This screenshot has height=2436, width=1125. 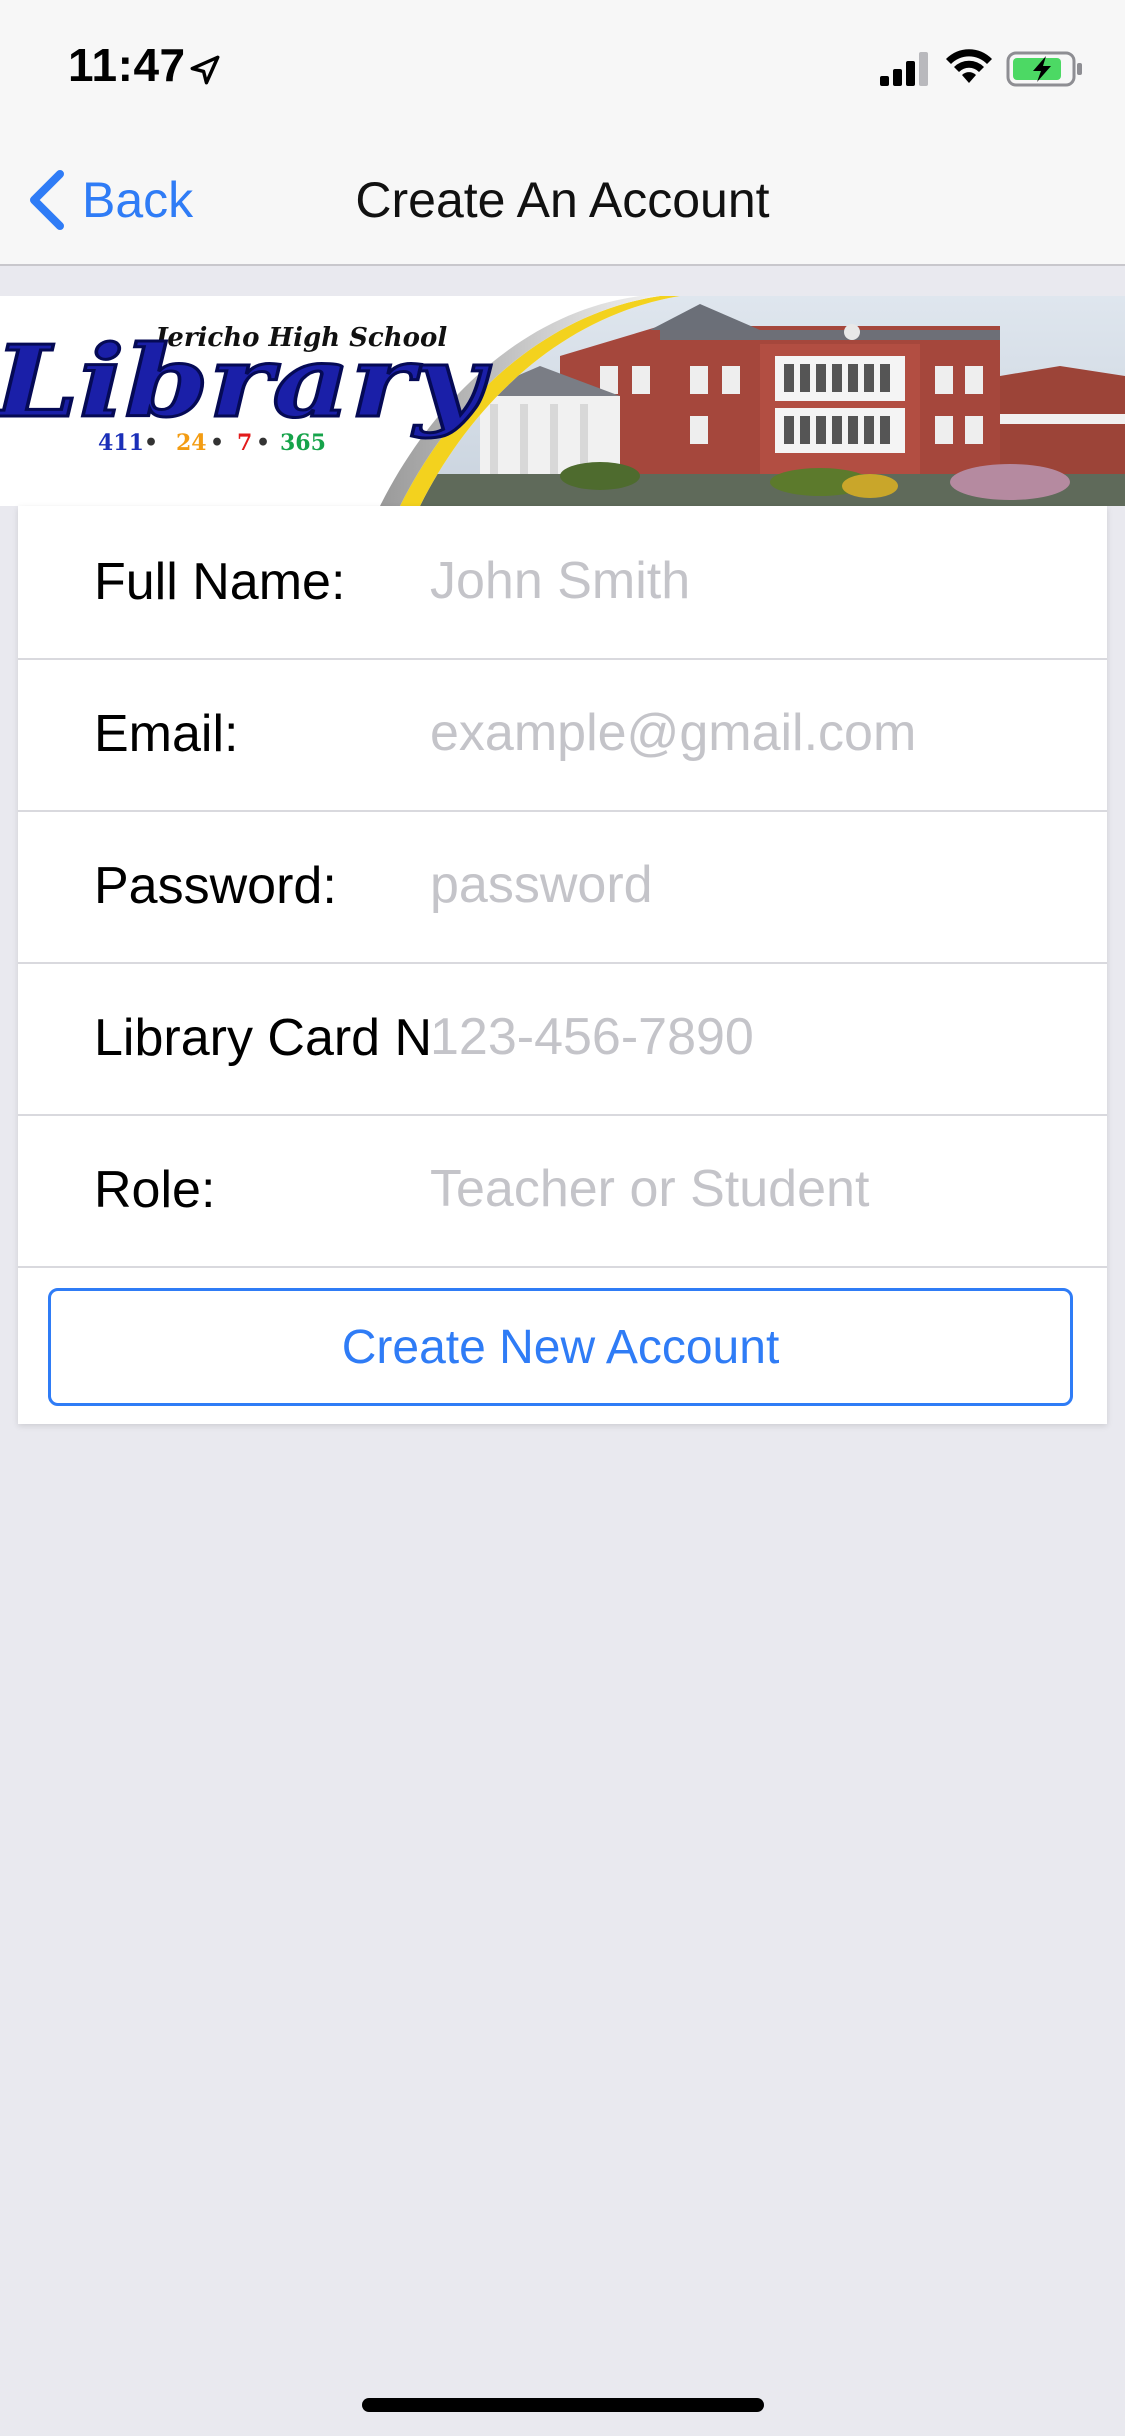 What do you see at coordinates (560, 1347) in the screenshot?
I see `create-new-account-button: Create New Account` at bounding box center [560, 1347].